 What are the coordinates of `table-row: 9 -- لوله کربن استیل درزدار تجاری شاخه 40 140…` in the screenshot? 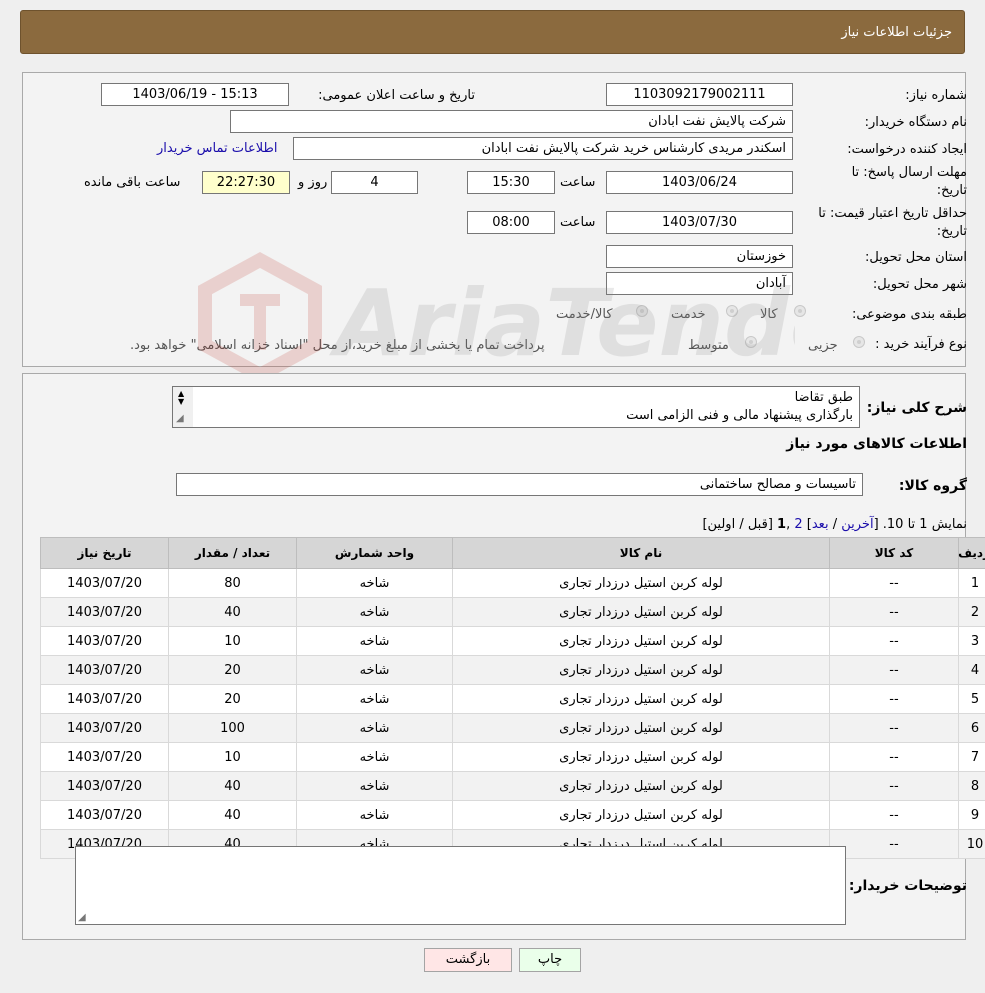 It's located at (512, 815).